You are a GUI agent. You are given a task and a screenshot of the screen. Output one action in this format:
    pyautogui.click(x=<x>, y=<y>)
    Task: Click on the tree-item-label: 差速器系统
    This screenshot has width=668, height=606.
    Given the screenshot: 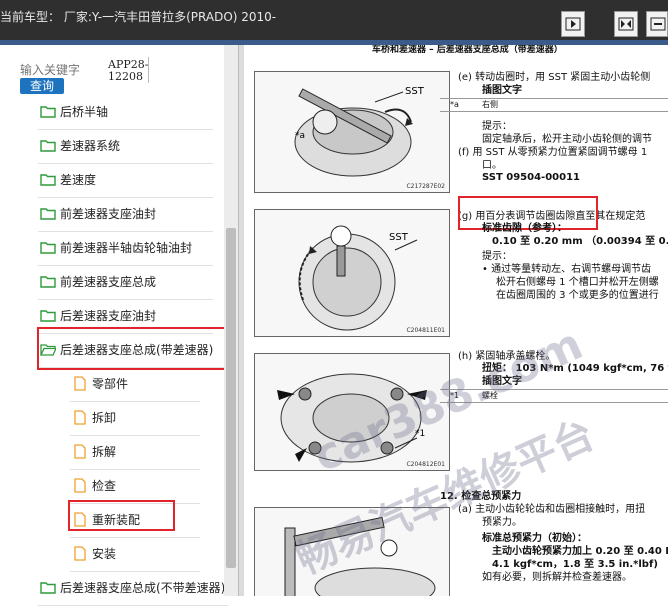 What is the action you would take?
    pyautogui.click(x=90, y=146)
    